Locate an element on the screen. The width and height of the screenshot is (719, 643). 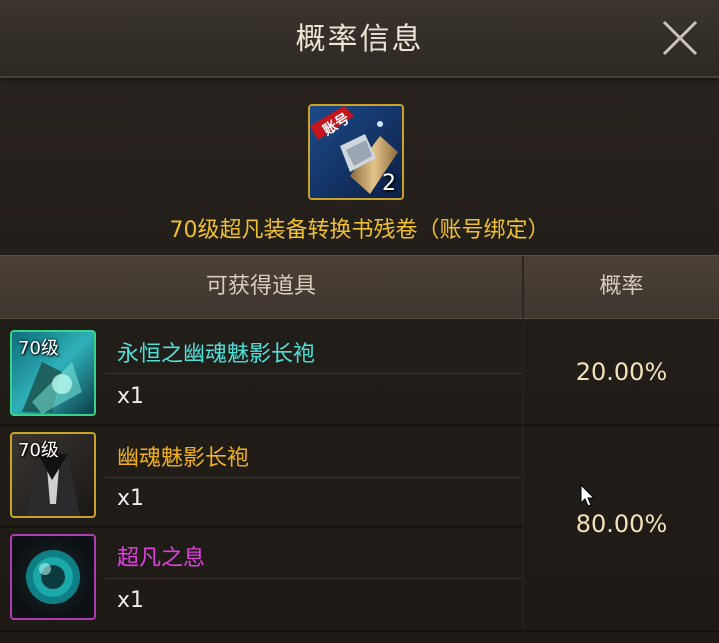
item-name: 永恒之幽魂魅影长袍 is located at coordinates (216, 354).